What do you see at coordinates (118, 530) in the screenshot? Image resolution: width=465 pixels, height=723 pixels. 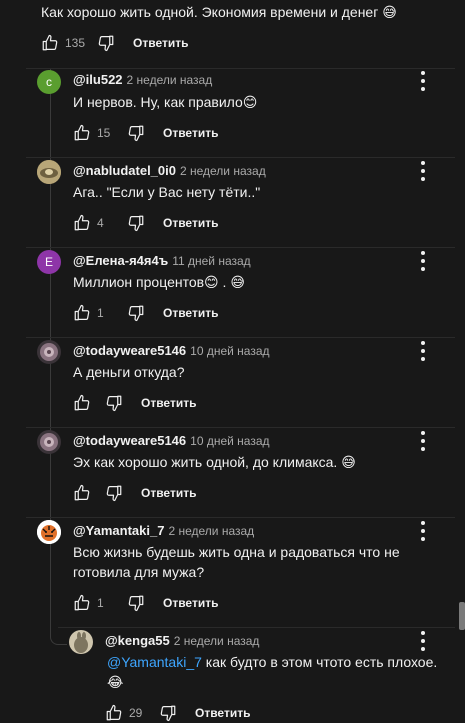 I see `comment-author: @Yamantaki_7` at bounding box center [118, 530].